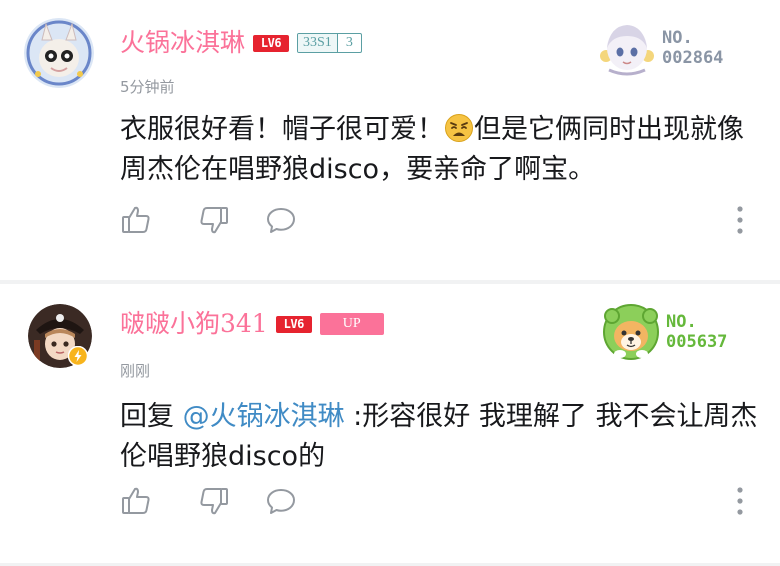 The image size is (780, 566). What do you see at coordinates (351, 324) in the screenshot?
I see `up-badge: UP` at bounding box center [351, 324].